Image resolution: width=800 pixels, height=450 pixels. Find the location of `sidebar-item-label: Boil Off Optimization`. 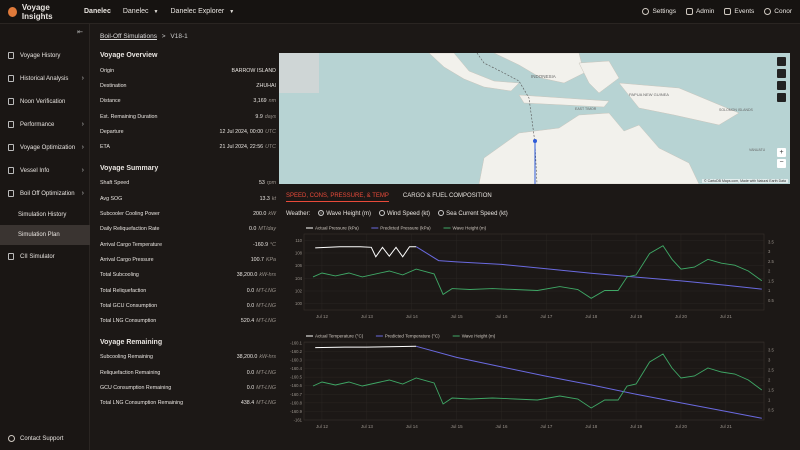

sidebar-item-label: Boil Off Optimization is located at coordinates (47, 193).